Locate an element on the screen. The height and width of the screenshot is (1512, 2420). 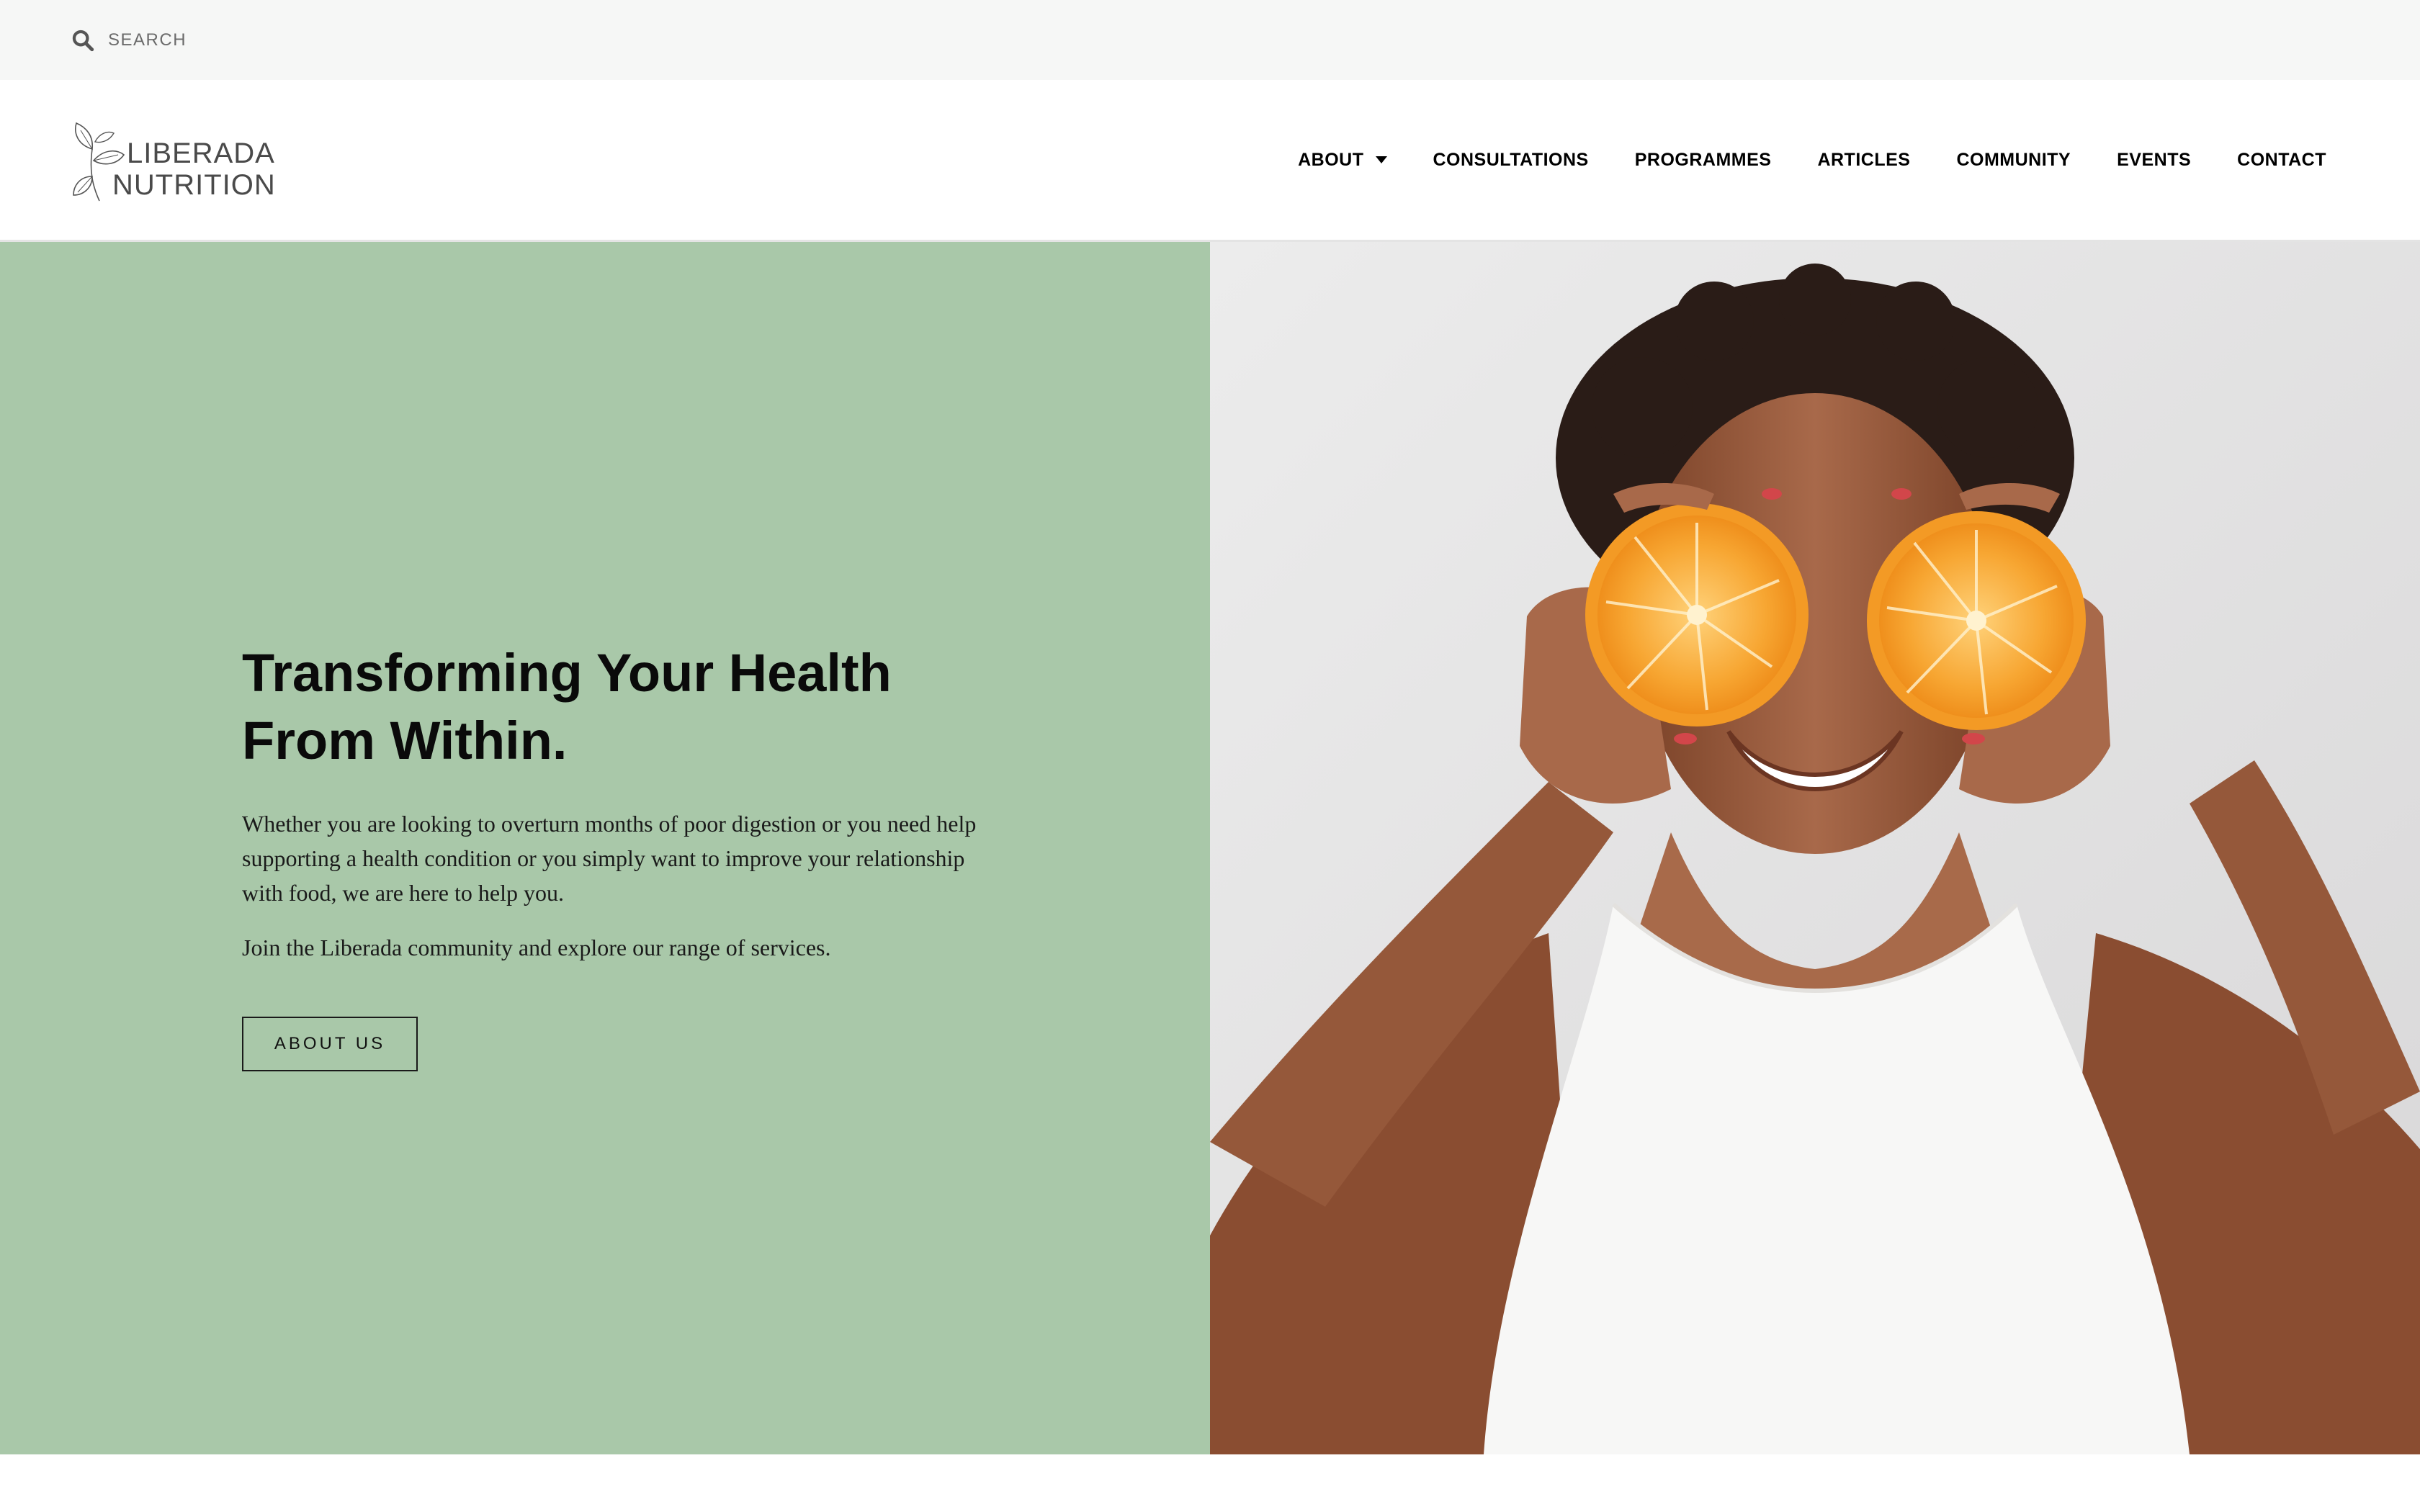
search-icon is located at coordinates (83, 40).